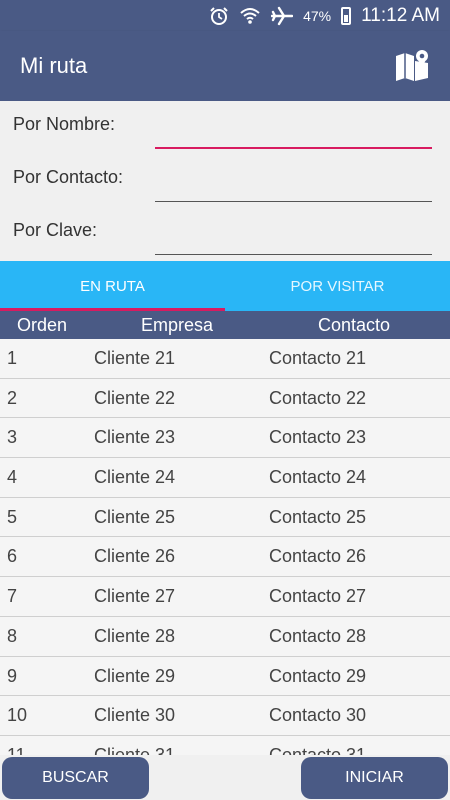 Image resolution: width=450 pixels, height=800 pixels. What do you see at coordinates (318, 715) in the screenshot?
I see `cell-contacto: Contacto 30` at bounding box center [318, 715].